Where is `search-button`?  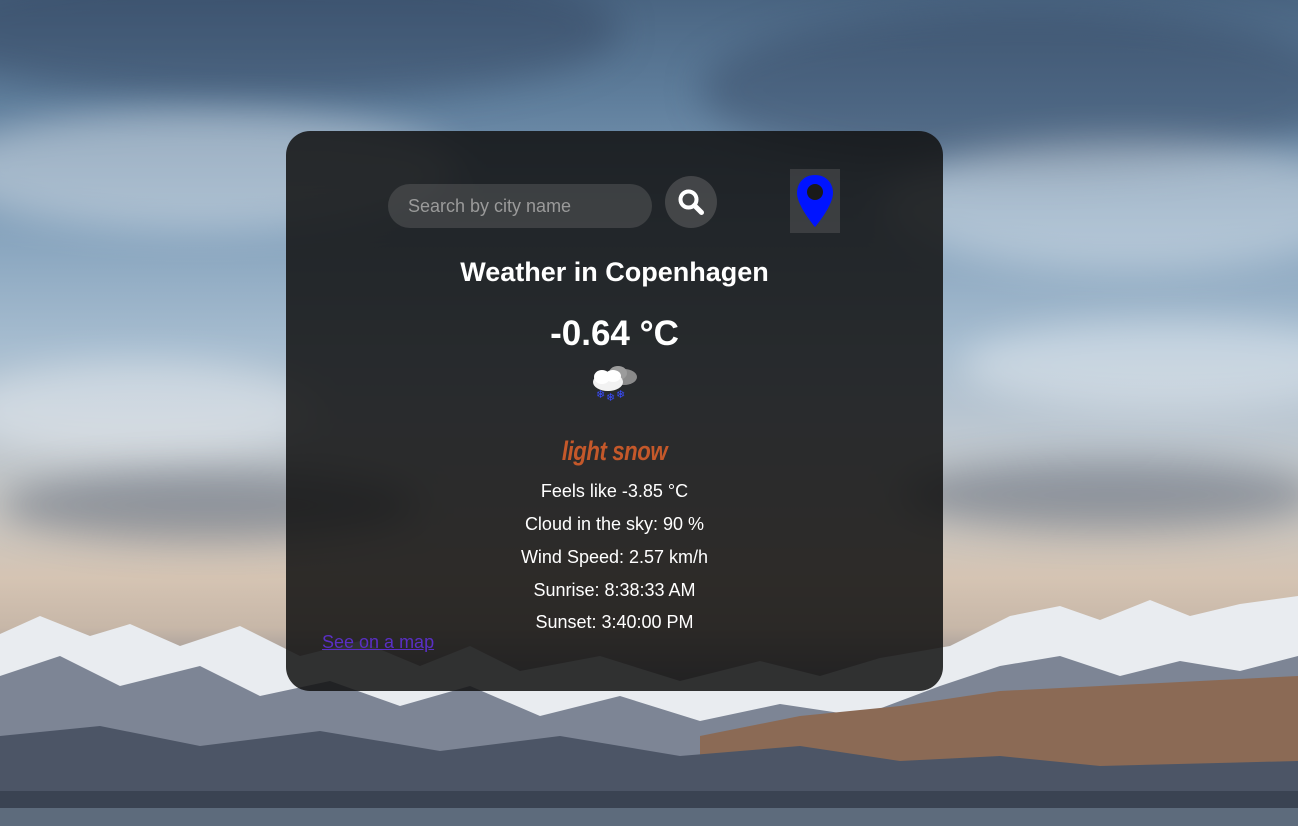
search-button is located at coordinates (691, 202).